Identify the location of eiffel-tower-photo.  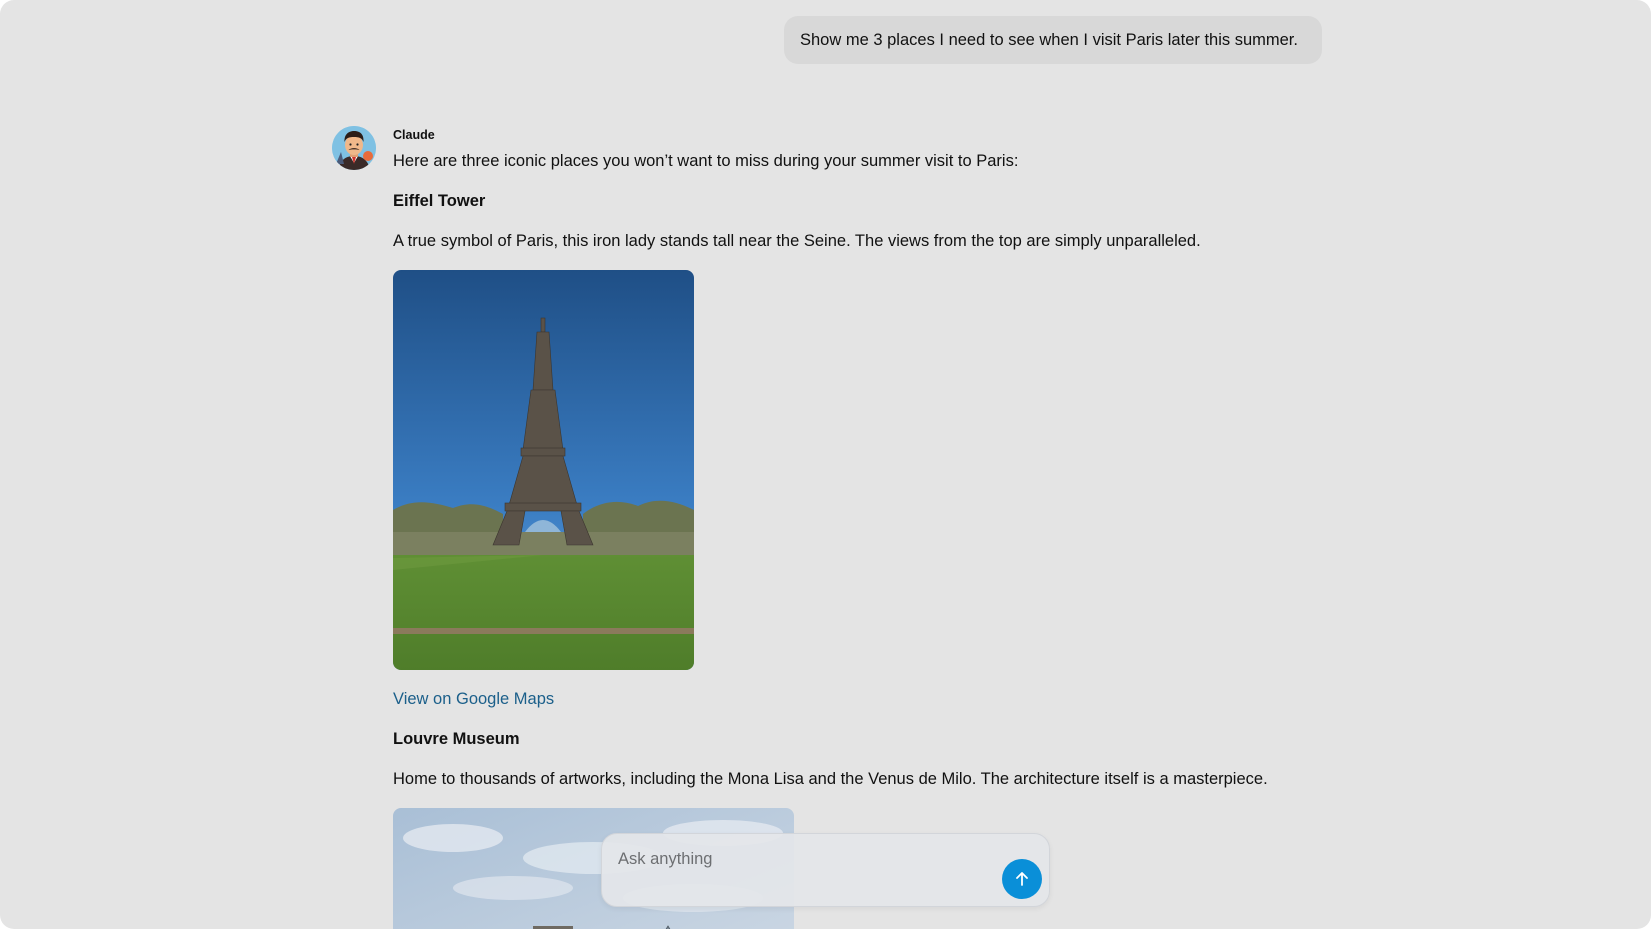
(543, 470).